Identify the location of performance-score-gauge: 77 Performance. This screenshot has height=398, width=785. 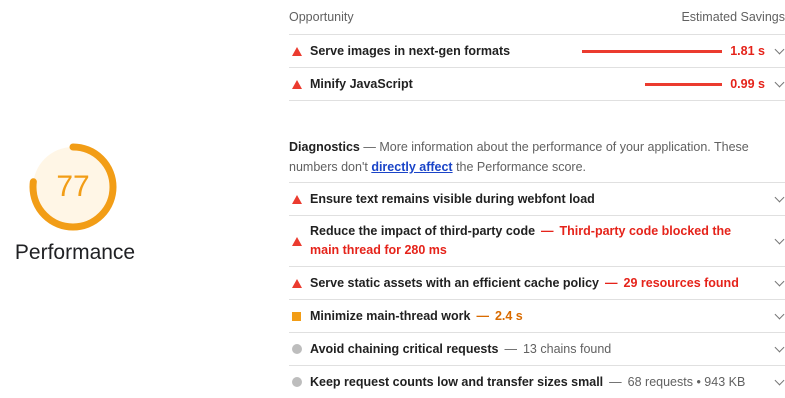
(75, 206).